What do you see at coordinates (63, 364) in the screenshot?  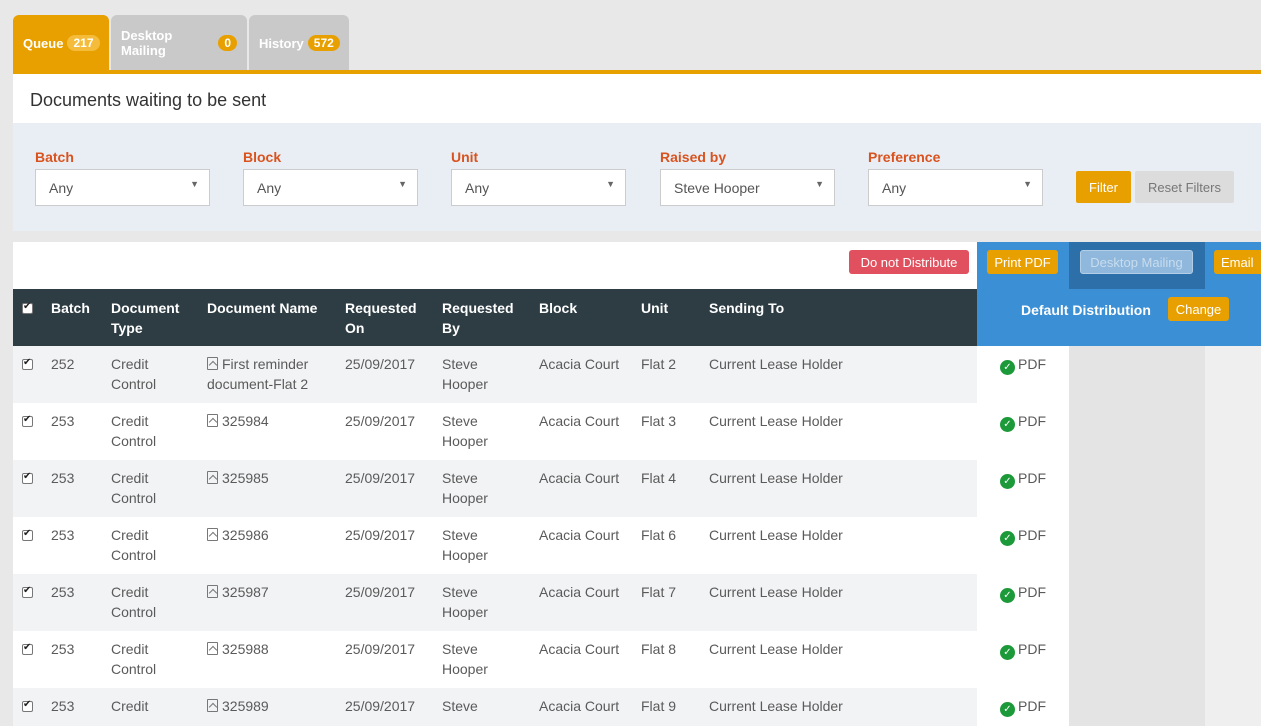 I see `cell-batch: 252` at bounding box center [63, 364].